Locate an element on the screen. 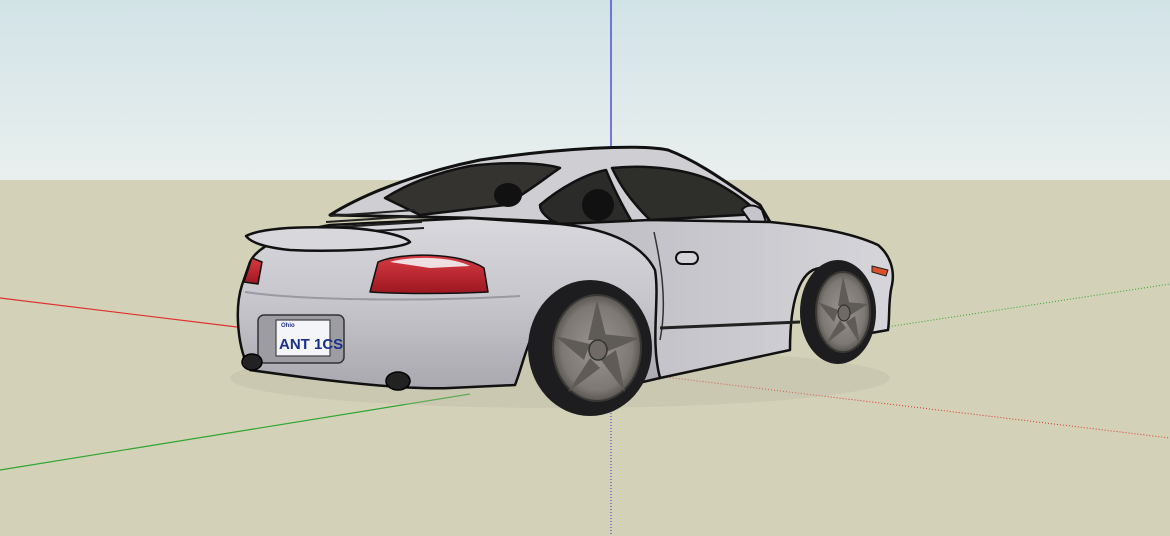 The height and width of the screenshot is (536, 1170). door-handle is located at coordinates (687, 258).